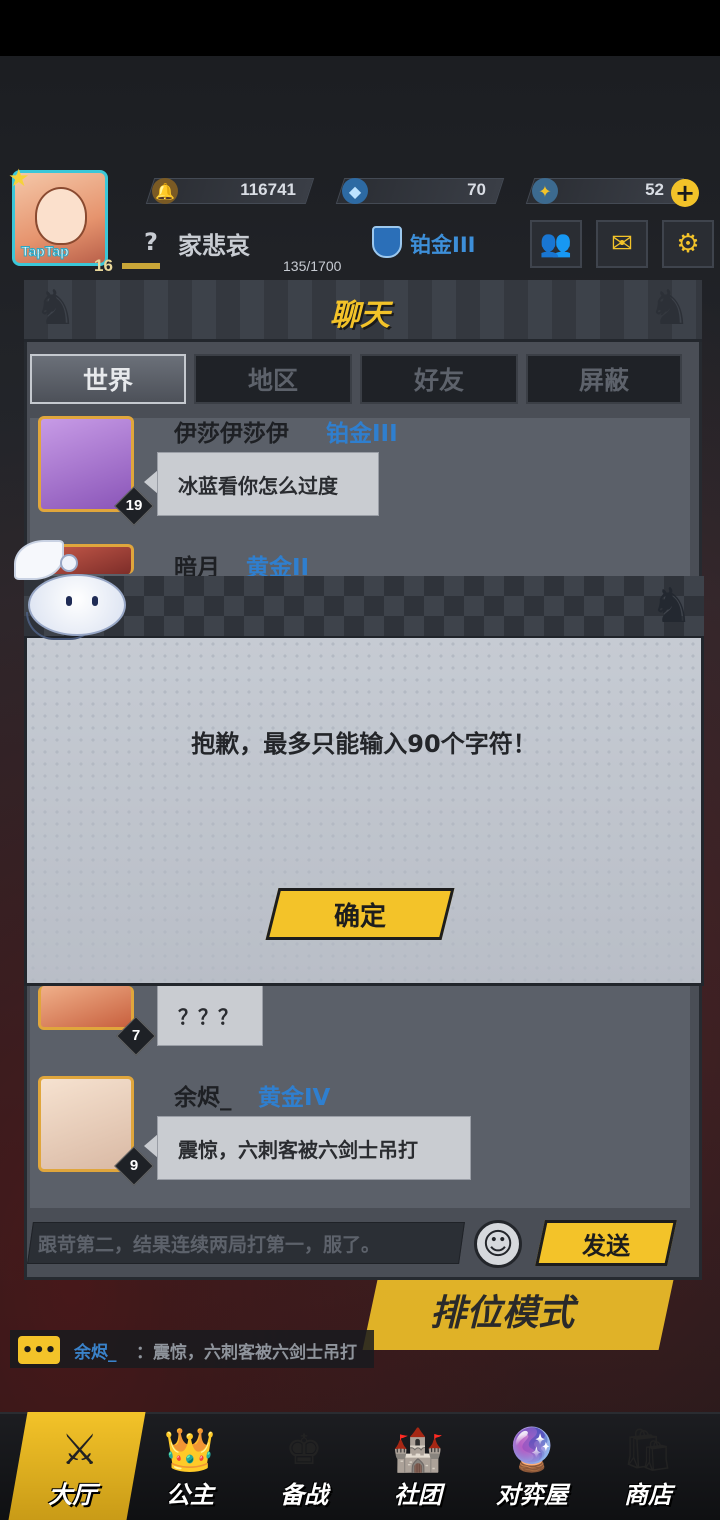  Describe the element at coordinates (312, 266) in the screenshot. I see `xp-text: 135/1700` at that location.